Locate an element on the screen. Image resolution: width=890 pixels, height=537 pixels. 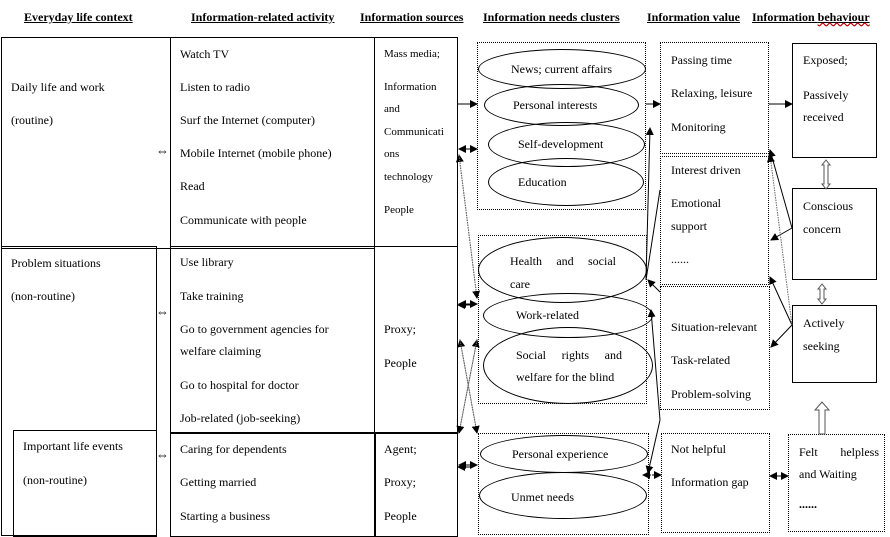
behaviour-word: Felt is located at coordinates (808, 452).